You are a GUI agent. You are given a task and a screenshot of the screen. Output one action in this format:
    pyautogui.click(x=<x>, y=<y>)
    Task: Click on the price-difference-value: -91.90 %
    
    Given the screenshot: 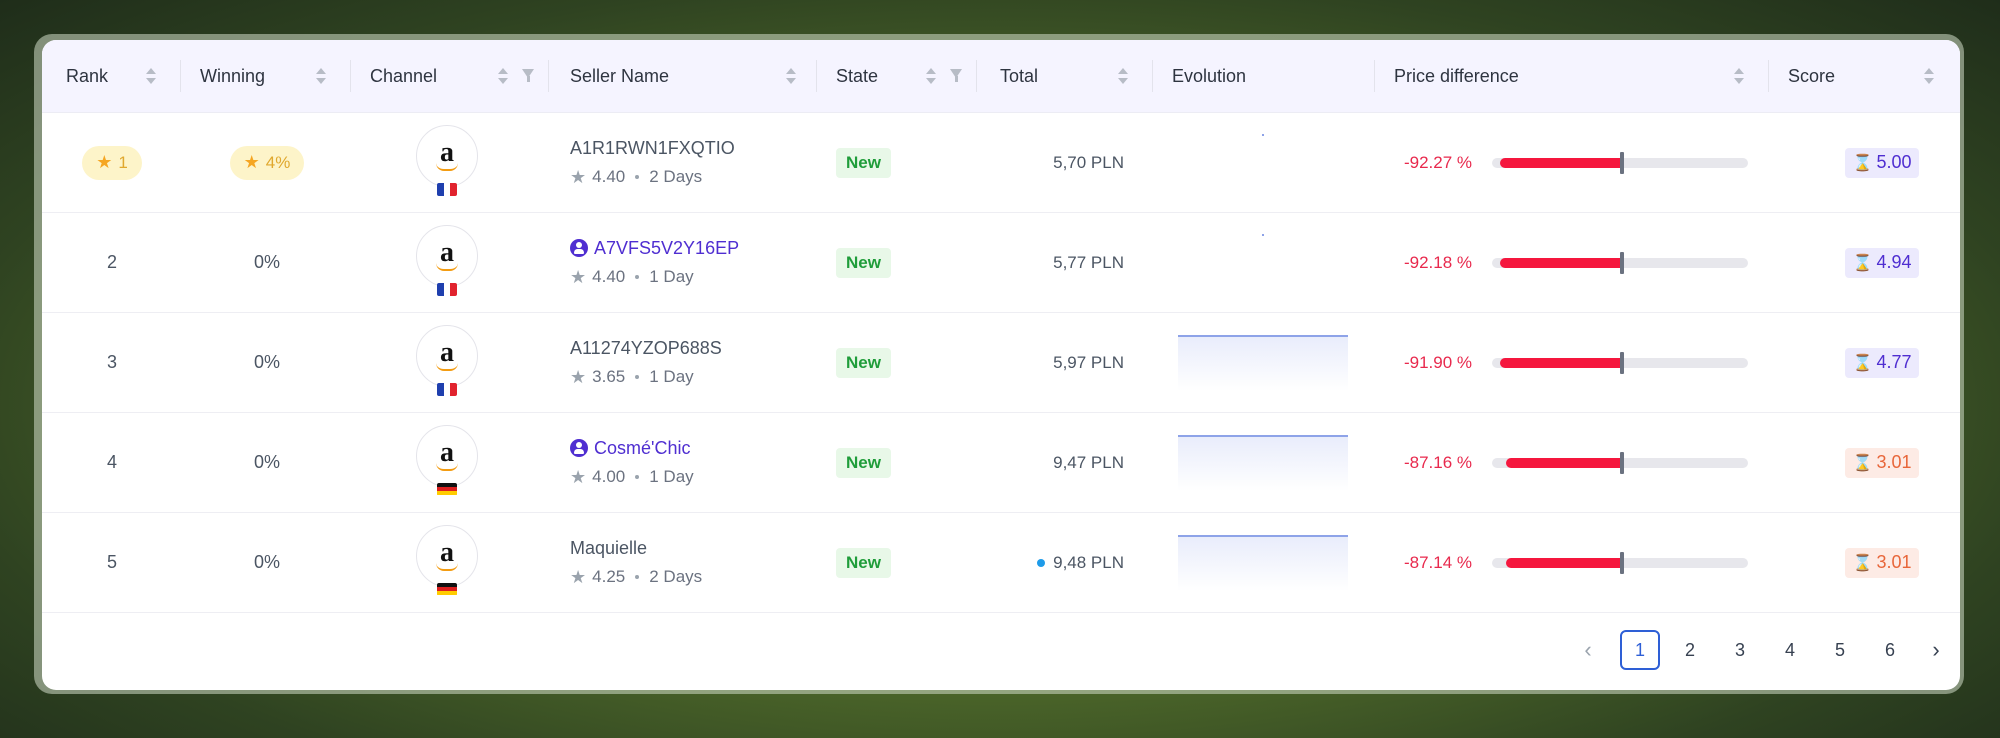 What is the action you would take?
    pyautogui.click(x=1437, y=362)
    